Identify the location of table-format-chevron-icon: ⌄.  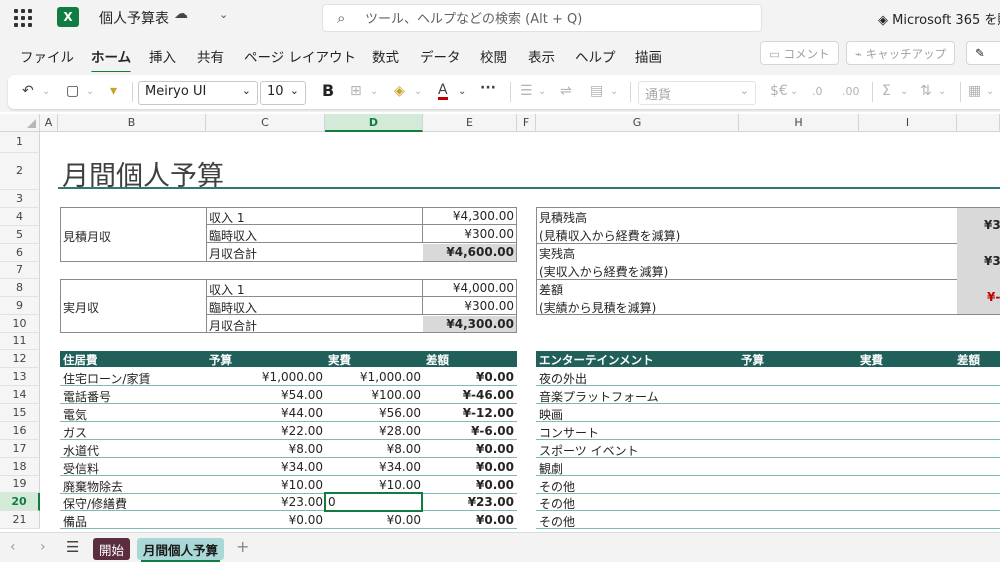
(990, 91).